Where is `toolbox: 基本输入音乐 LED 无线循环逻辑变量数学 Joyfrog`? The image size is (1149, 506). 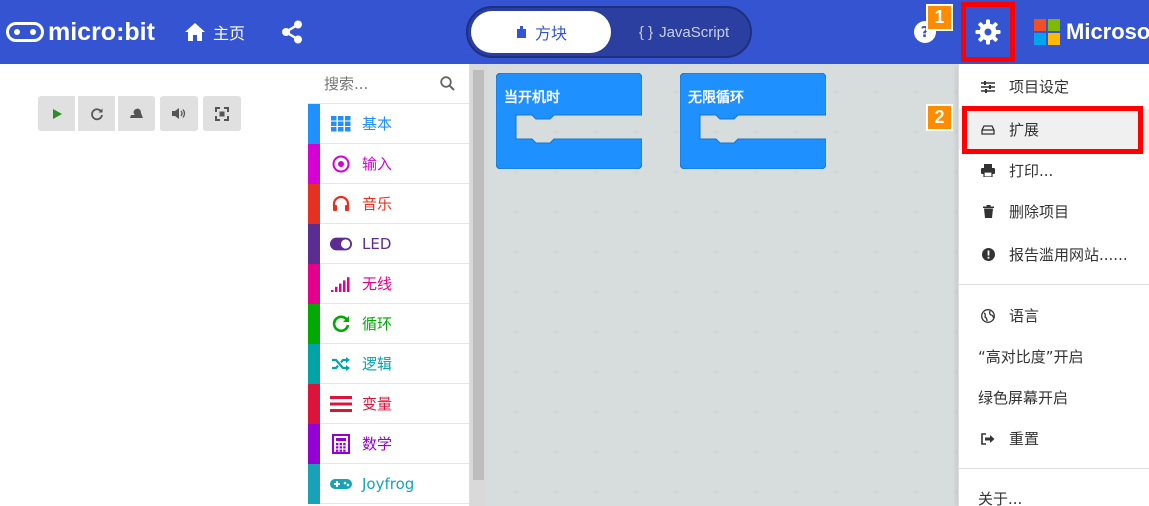
toolbox: 基本输入音乐 LED 无线循环逻辑变量数学 Joyfrog is located at coordinates (389, 285).